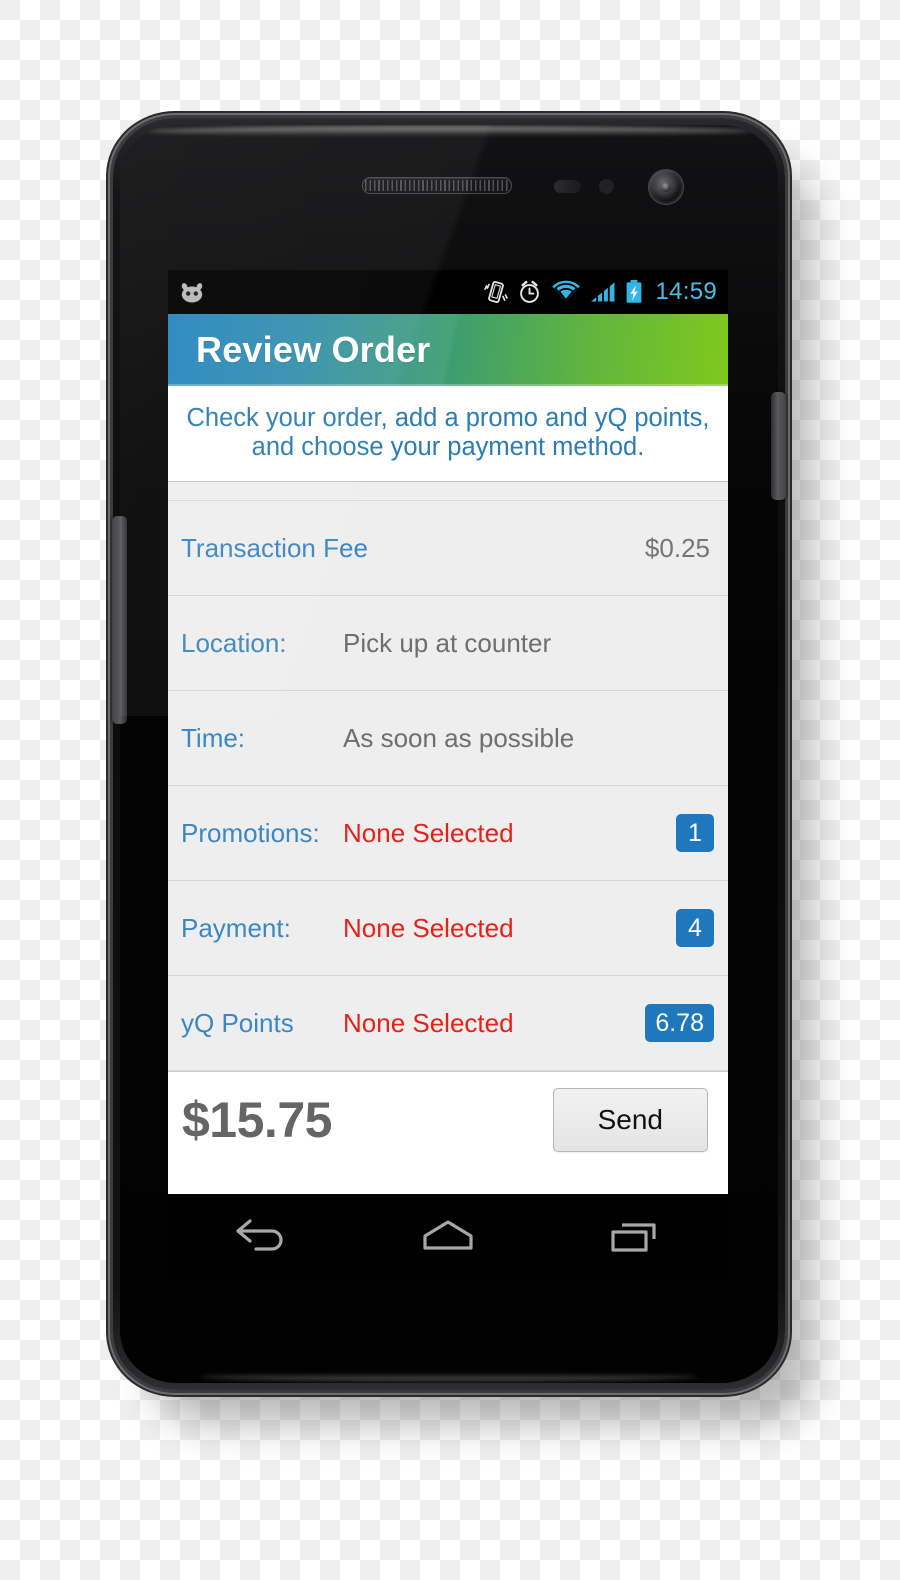 The height and width of the screenshot is (1580, 900). What do you see at coordinates (606, 186) in the screenshot?
I see `light-sensor-icon` at bounding box center [606, 186].